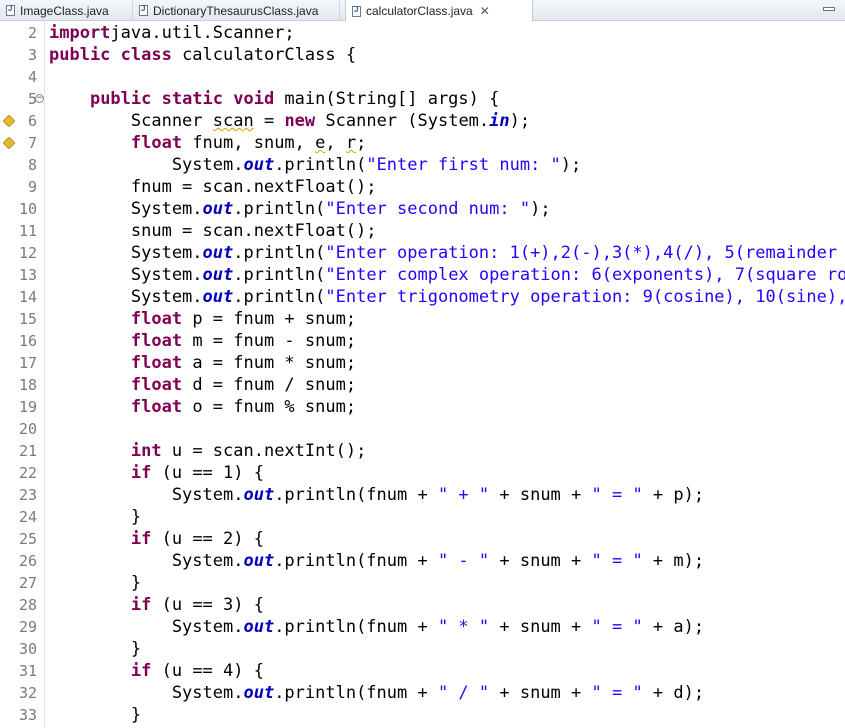  What do you see at coordinates (428, 209) in the screenshot?
I see `string-literal-token: "Enter second num: "` at bounding box center [428, 209].